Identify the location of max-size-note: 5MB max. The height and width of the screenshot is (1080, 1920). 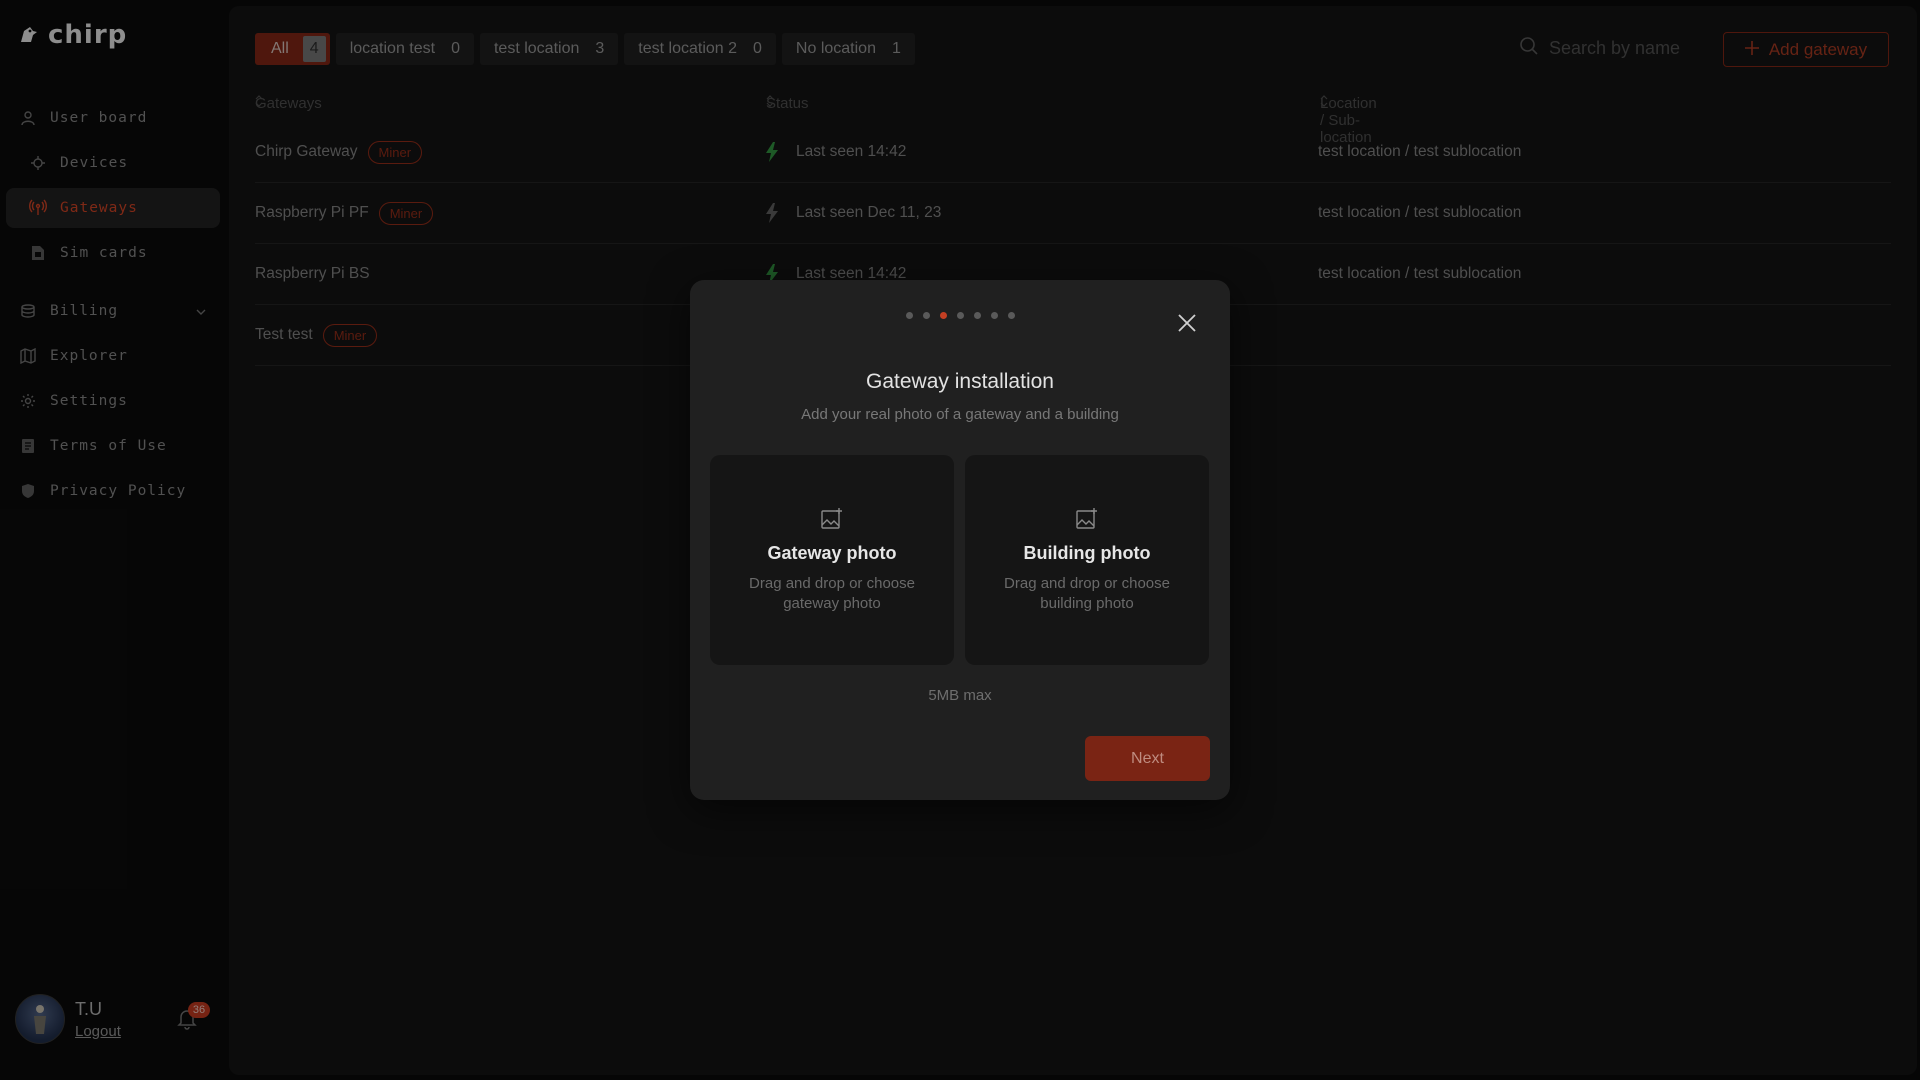
(960, 695).